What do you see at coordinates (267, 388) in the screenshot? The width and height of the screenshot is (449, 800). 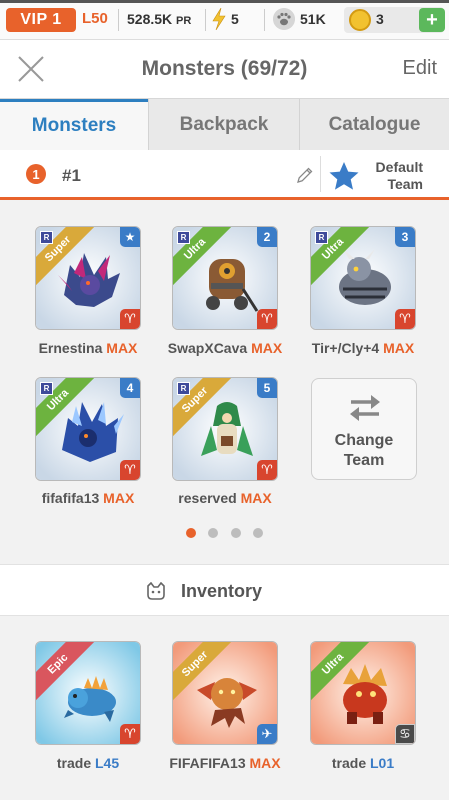 I see `slot-badge: 5` at bounding box center [267, 388].